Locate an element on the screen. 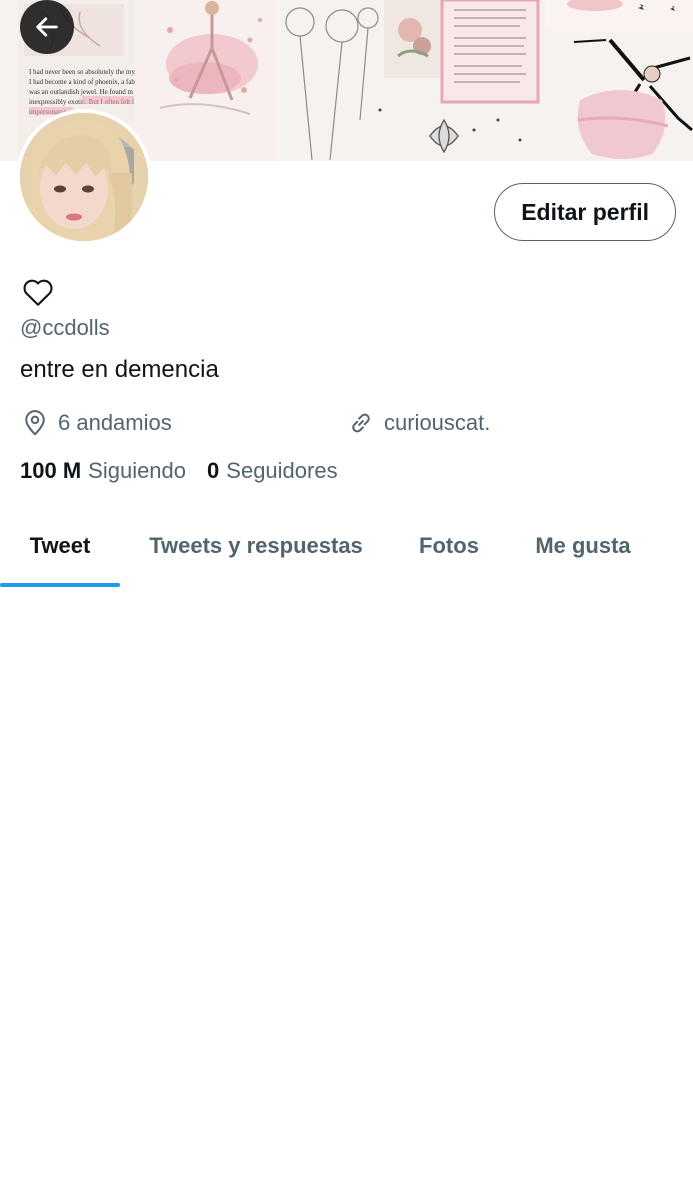 The image size is (693, 1200). followers-count: 0 is located at coordinates (213, 470).